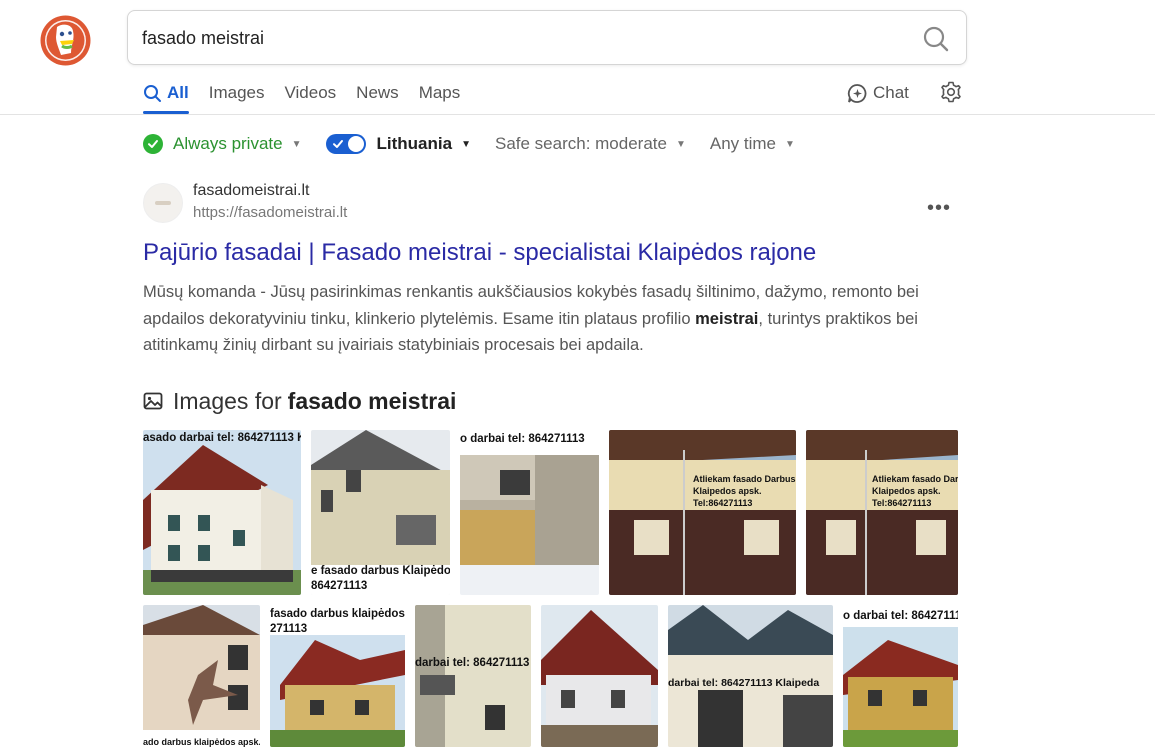 This screenshot has height=747, width=1155. I want to click on search-tabs: All Images Videos News Maps, so click(311, 99).